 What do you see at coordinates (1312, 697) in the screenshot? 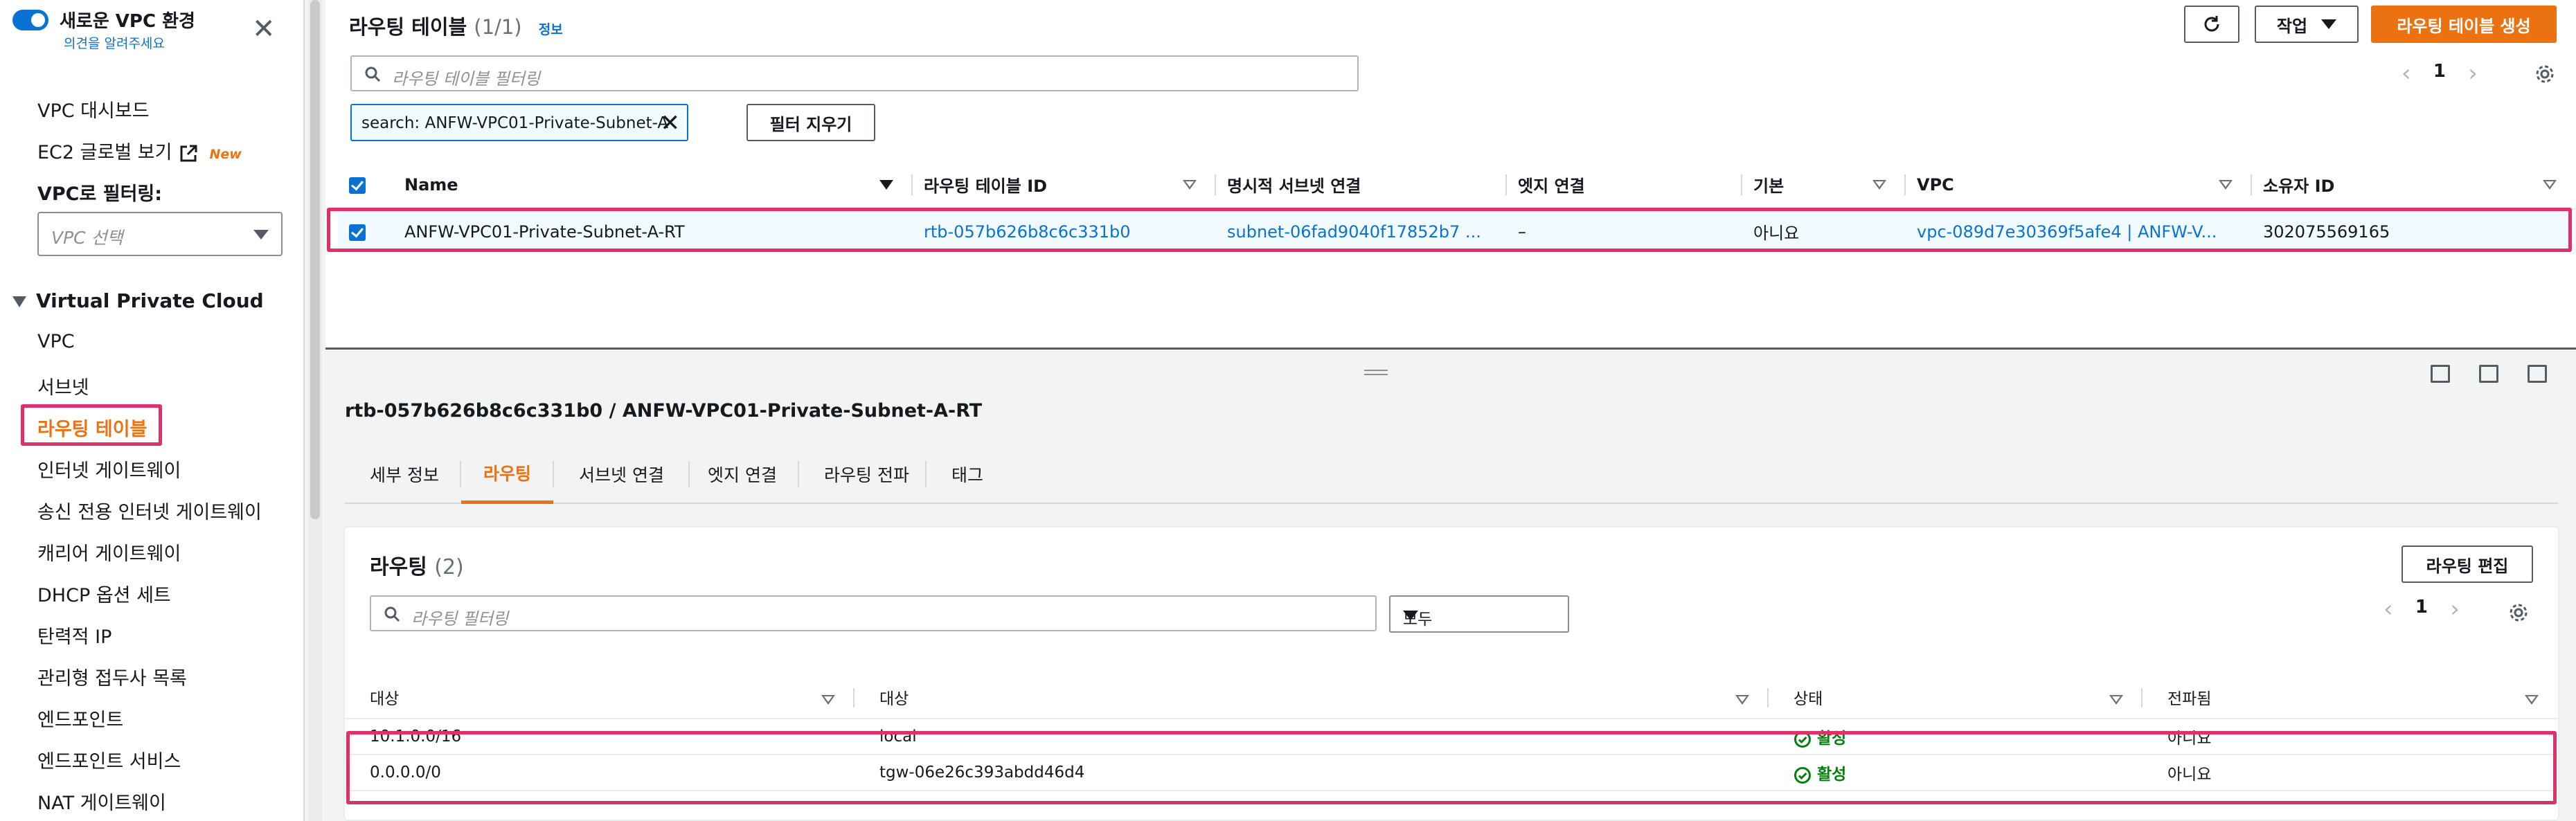
I see `column-header-target: 대상` at bounding box center [1312, 697].